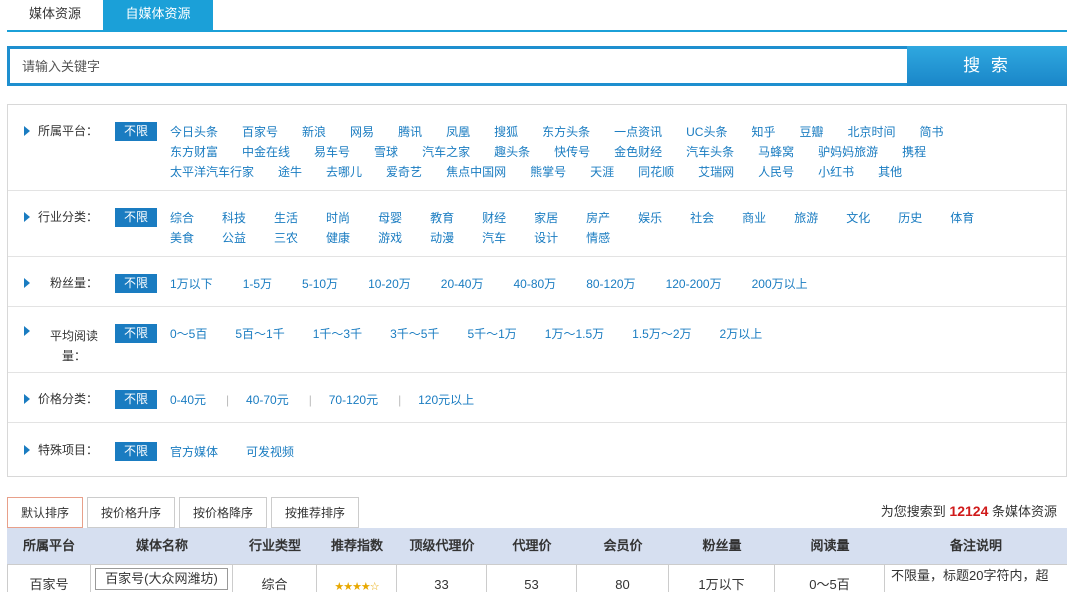 This screenshot has height=592, width=1071. Describe the element at coordinates (158, 15) in the screenshot. I see `tab-self-media-resources: 自媒体资源` at that location.